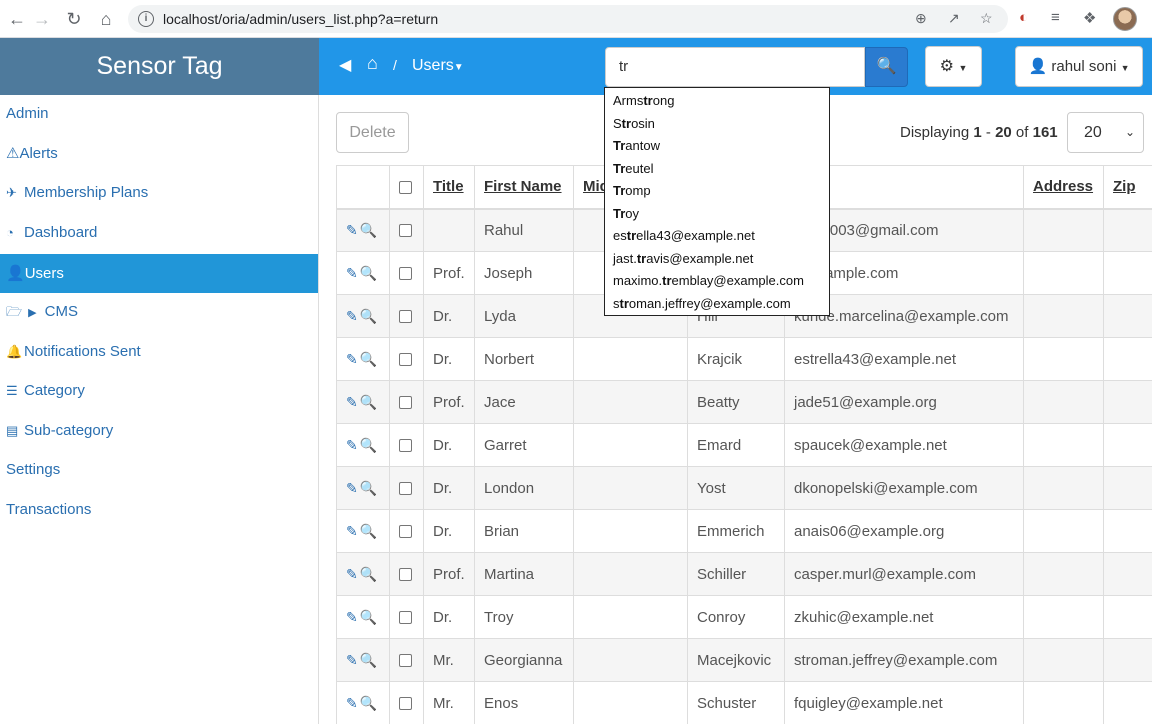 The height and width of the screenshot is (724, 1152). Describe the element at coordinates (106, 19) in the screenshot. I see `home-page-icon: ⌂` at that location.